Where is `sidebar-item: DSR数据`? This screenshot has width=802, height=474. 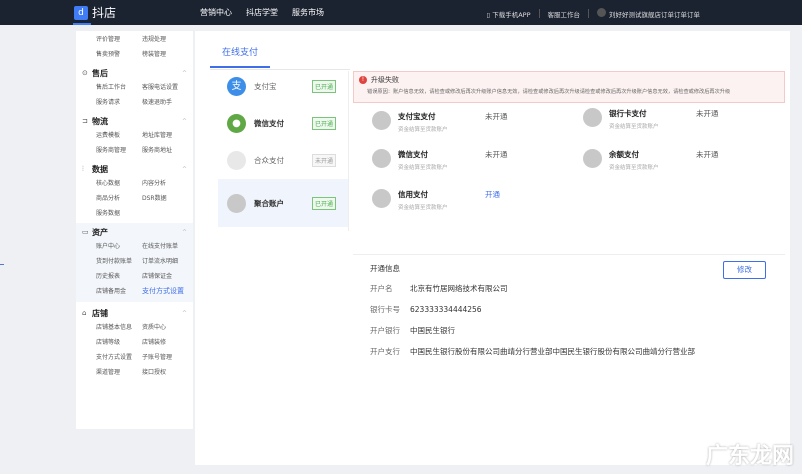
sidebar-item: DSR数据 is located at coordinates (172, 197).